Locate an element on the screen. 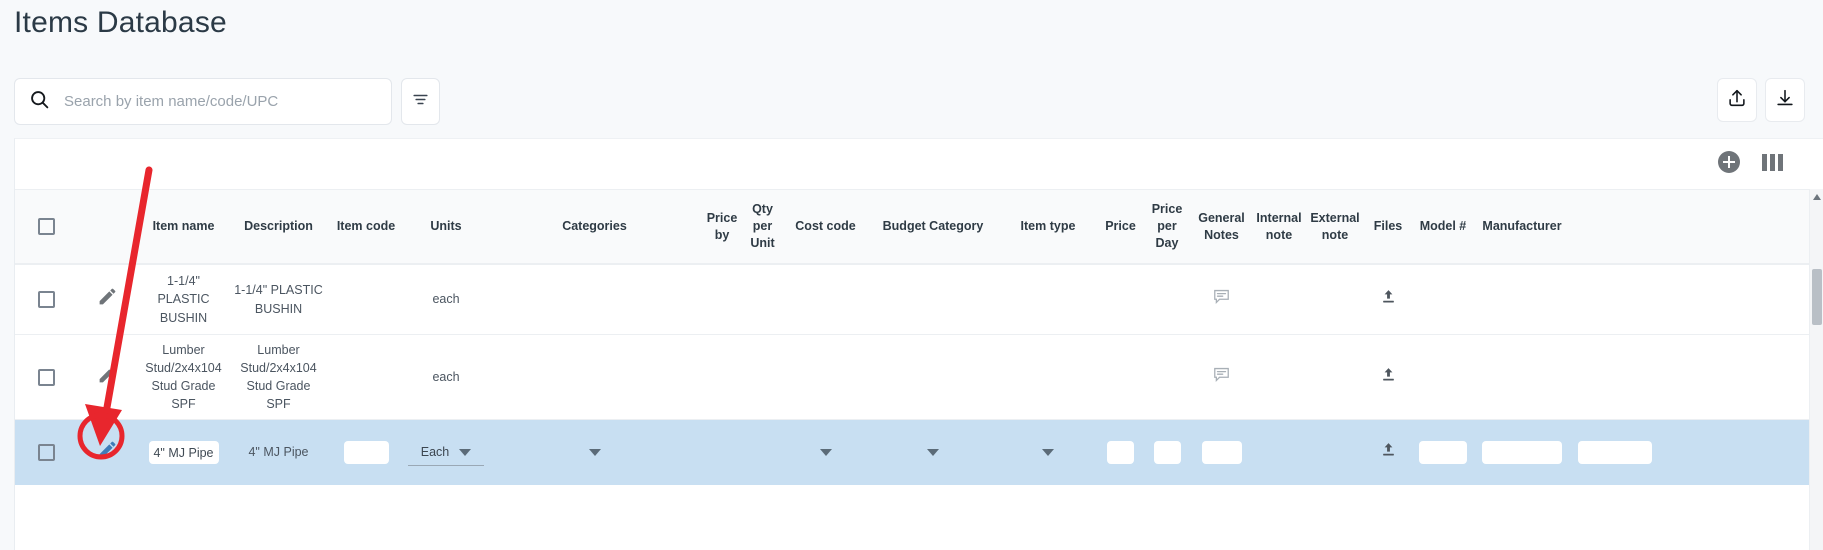  cell-cost-code-select is located at coordinates (825, 452).